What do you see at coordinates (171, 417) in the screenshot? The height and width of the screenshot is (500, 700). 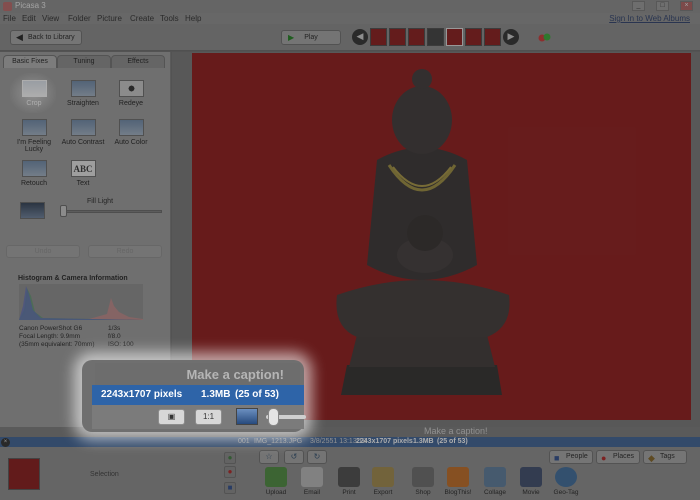 I see `fit-to-window-button: ▣` at bounding box center [171, 417].